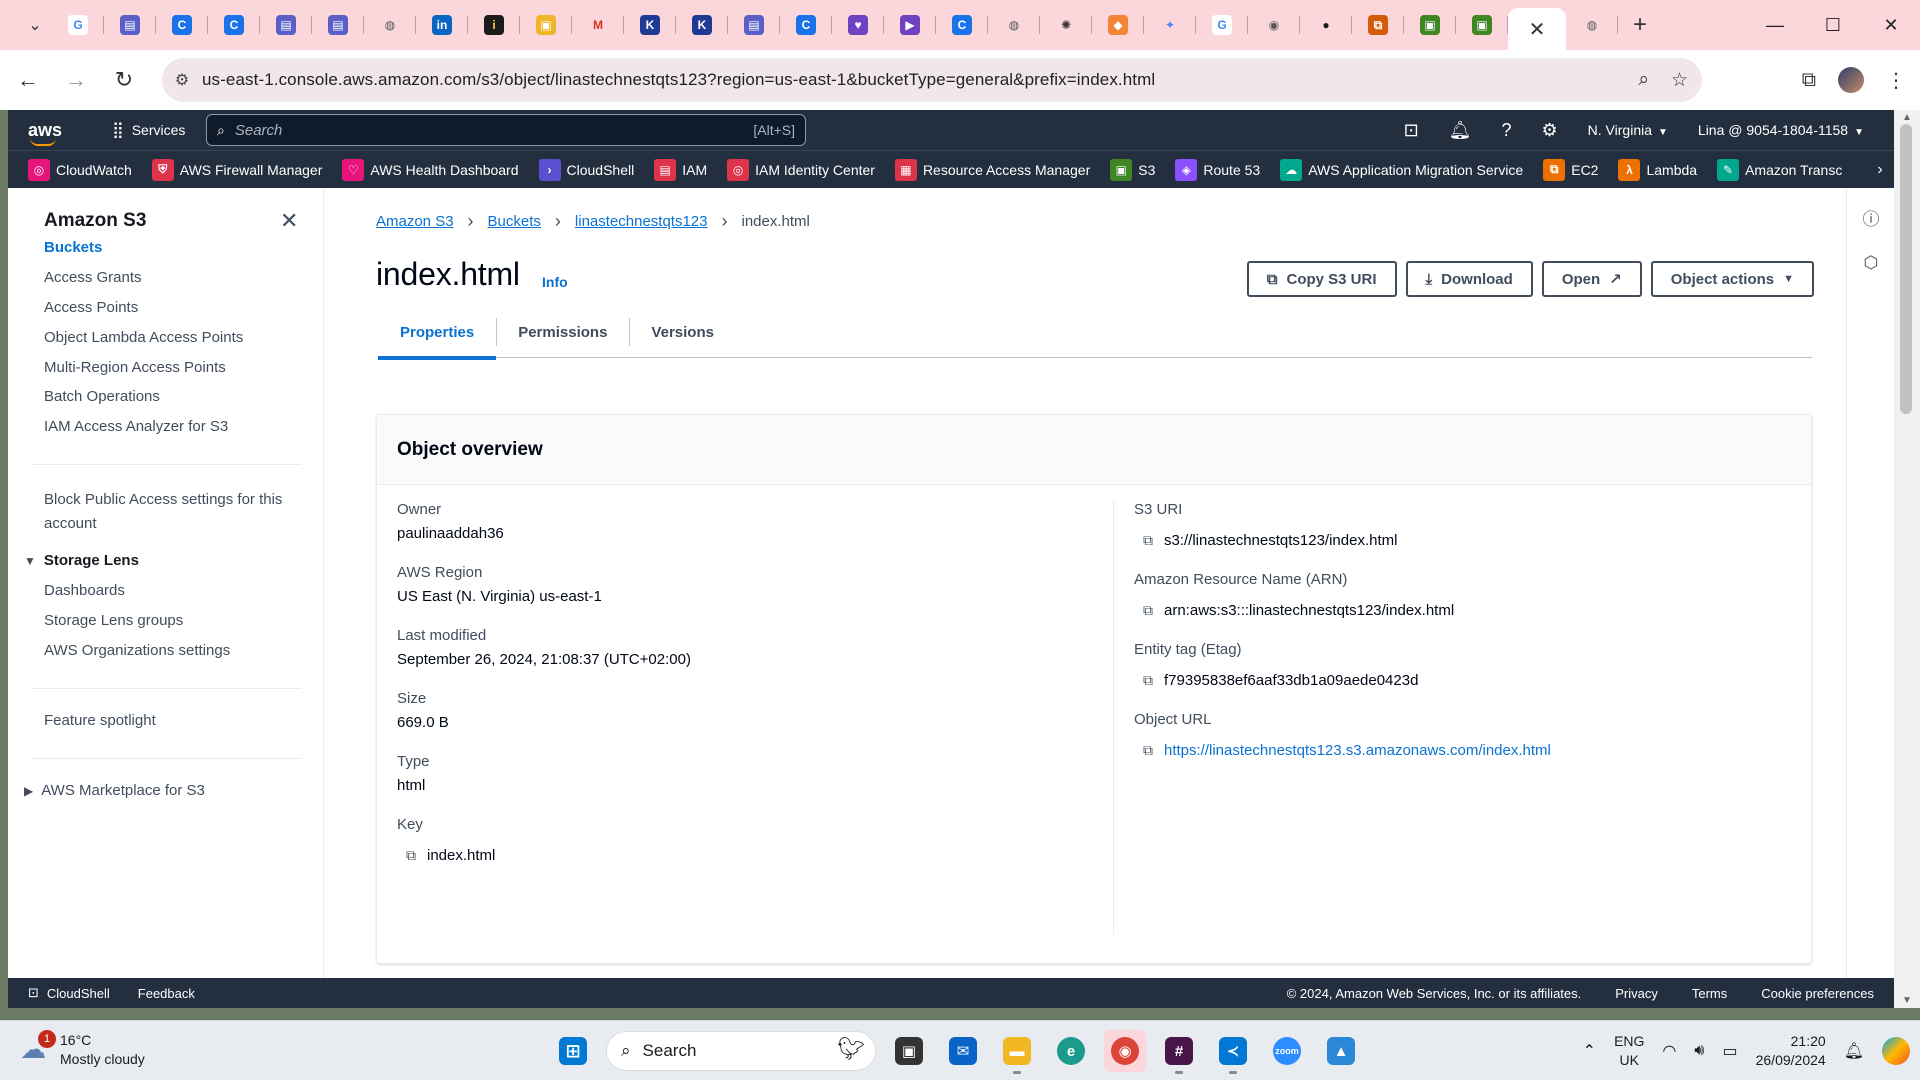  What do you see at coordinates (1017, 1052) in the screenshot?
I see `file-explorer-app: ▬` at bounding box center [1017, 1052].